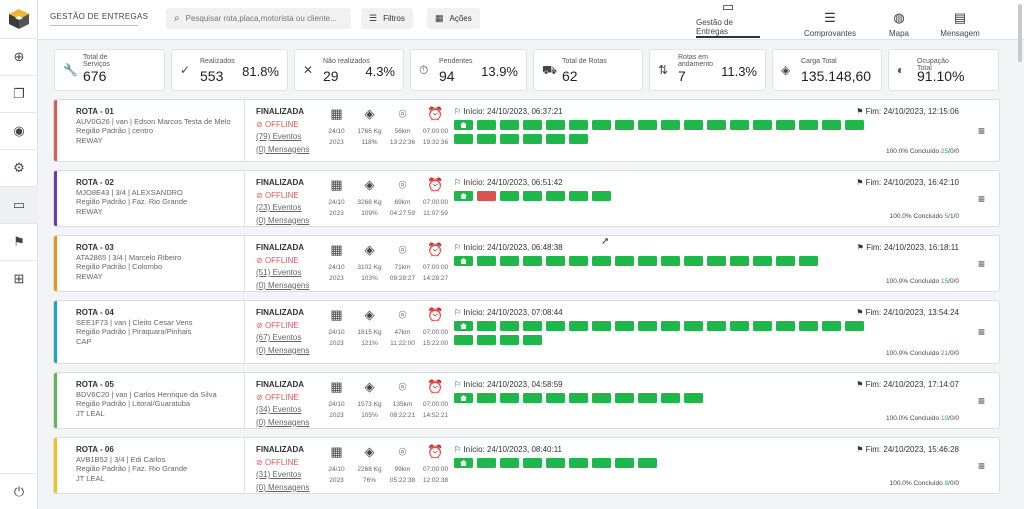  Describe the element at coordinates (19, 241) in the screenshot. I see `sidebar-item-route: ⚑` at that location.